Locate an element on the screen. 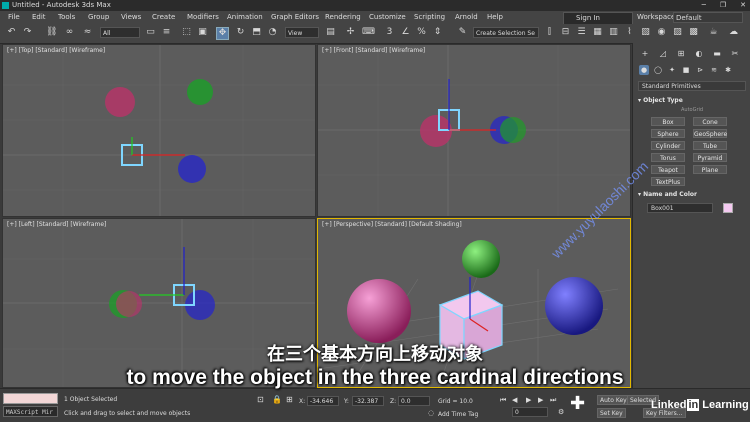  menu-views: Views is located at coordinates (131, 17).